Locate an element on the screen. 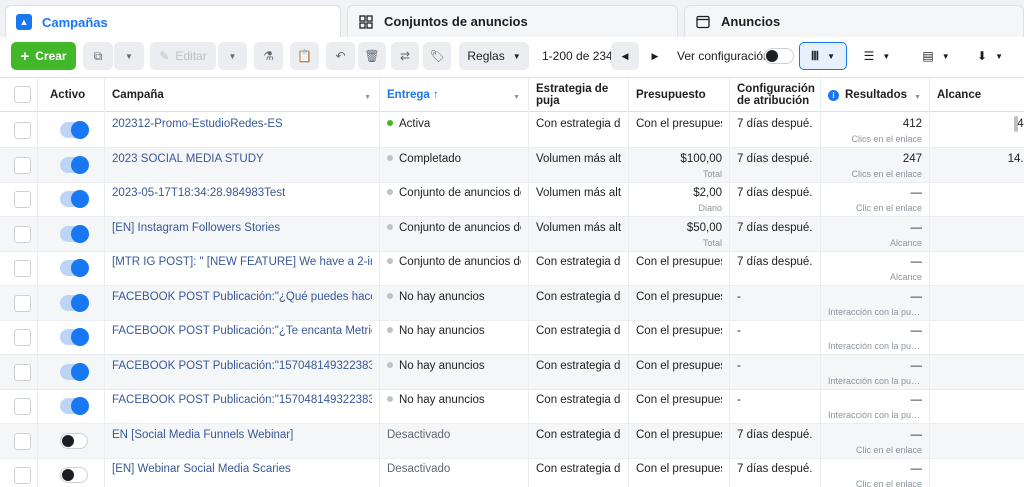  col-presupuesto: Presupuesto is located at coordinates (679, 95).